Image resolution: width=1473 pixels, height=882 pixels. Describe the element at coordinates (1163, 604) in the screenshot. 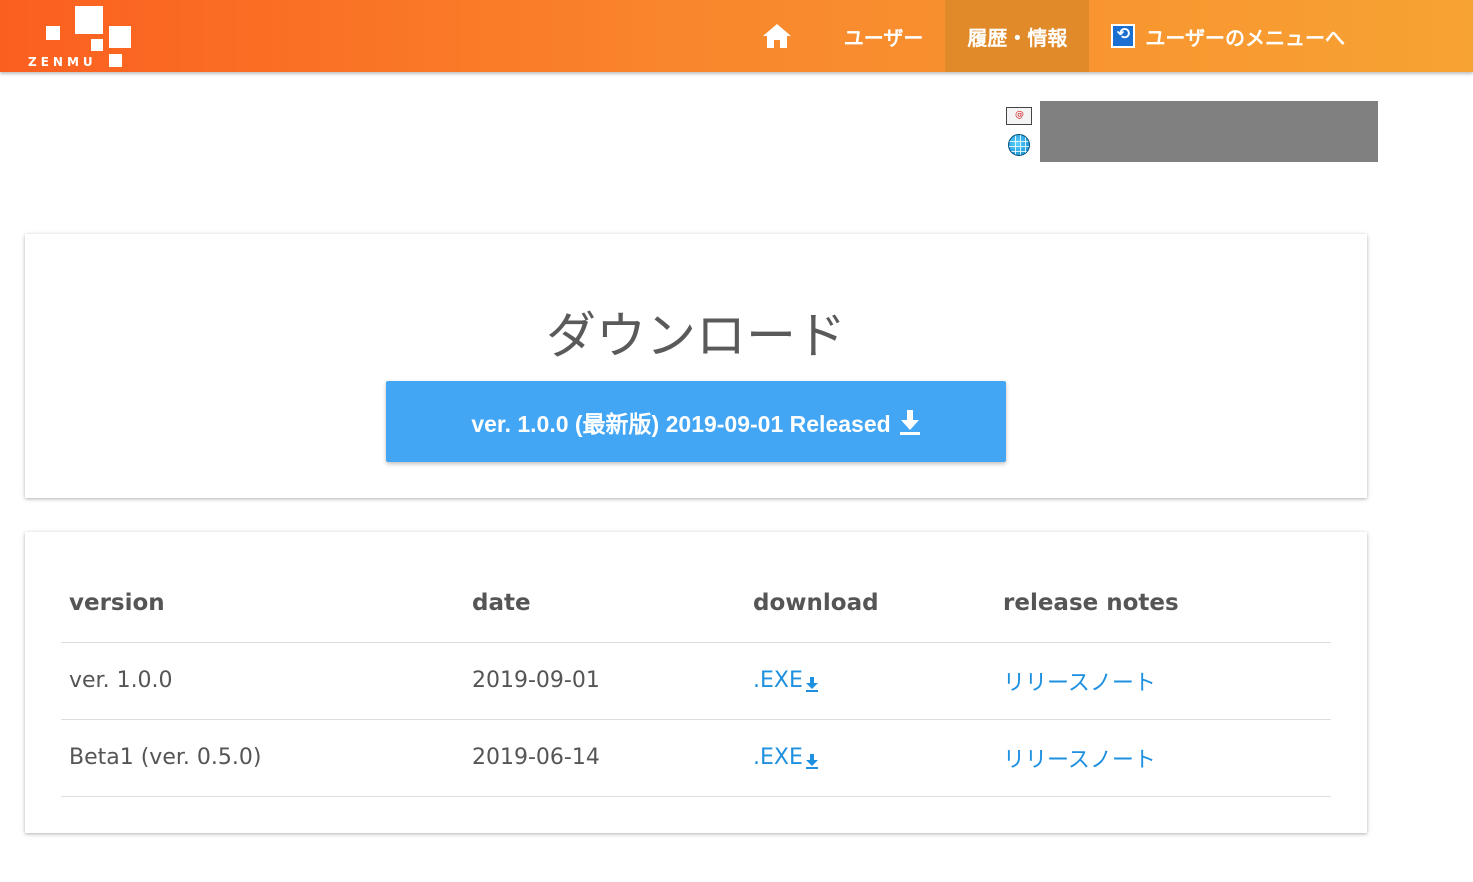

I see `header-release-notes: release notes` at that location.